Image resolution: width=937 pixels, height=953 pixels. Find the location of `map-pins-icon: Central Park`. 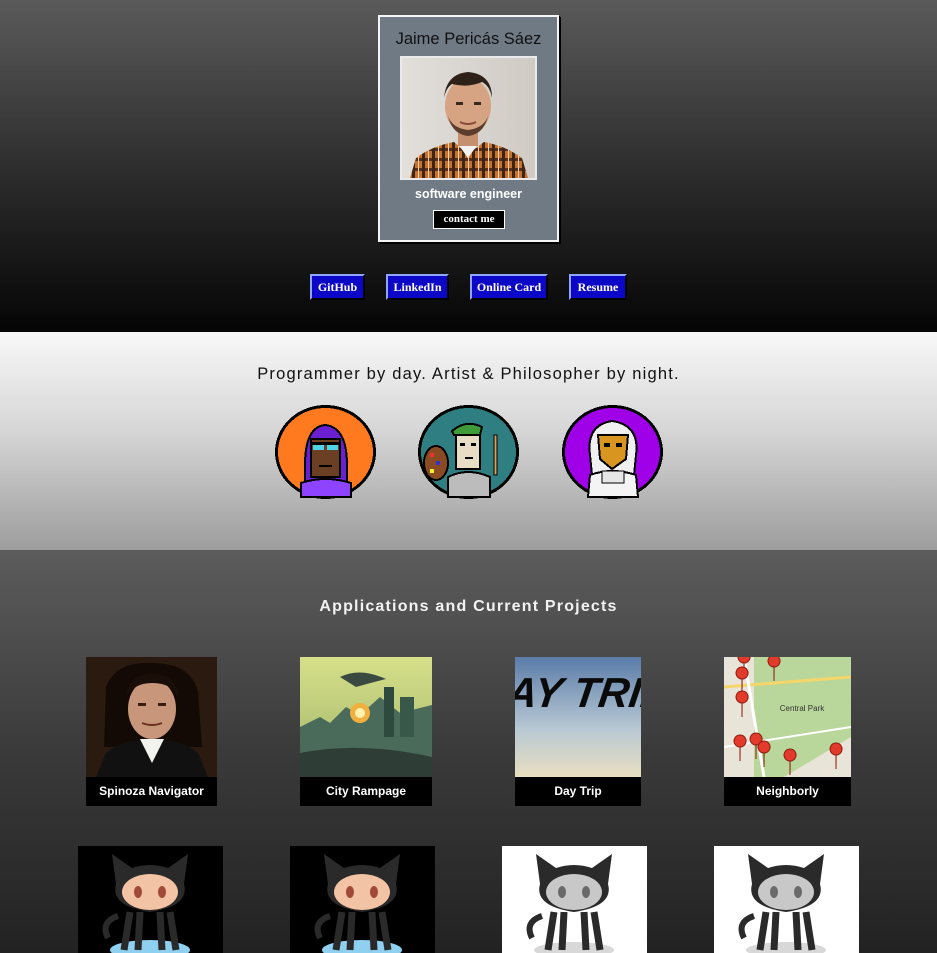

map-pins-icon: Central Park is located at coordinates (787, 717).